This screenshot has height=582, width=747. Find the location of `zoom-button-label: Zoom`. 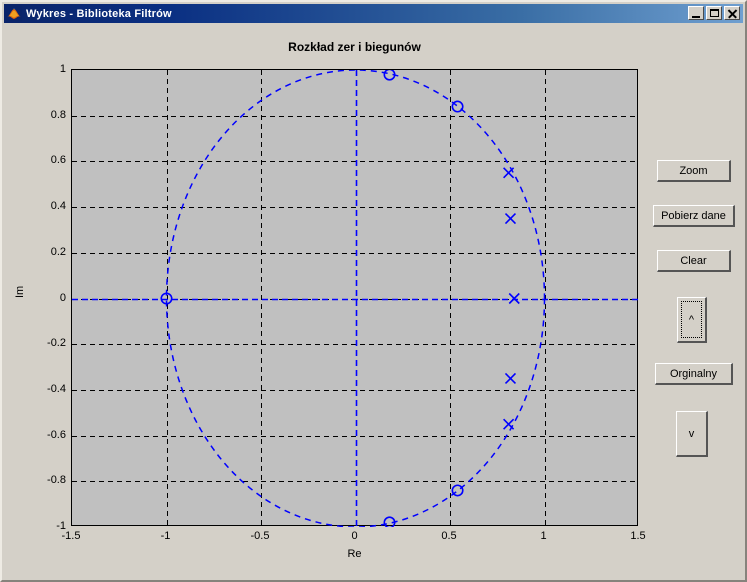

zoom-button-label: Zoom is located at coordinates (693, 170).